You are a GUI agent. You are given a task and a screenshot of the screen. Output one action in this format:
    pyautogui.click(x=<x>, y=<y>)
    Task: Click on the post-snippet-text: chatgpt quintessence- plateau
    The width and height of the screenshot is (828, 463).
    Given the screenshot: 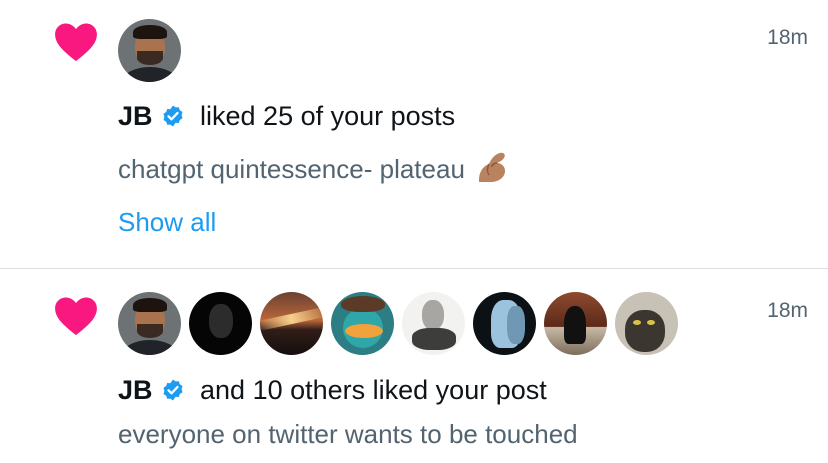 What is the action you would take?
    pyautogui.click(x=291, y=169)
    